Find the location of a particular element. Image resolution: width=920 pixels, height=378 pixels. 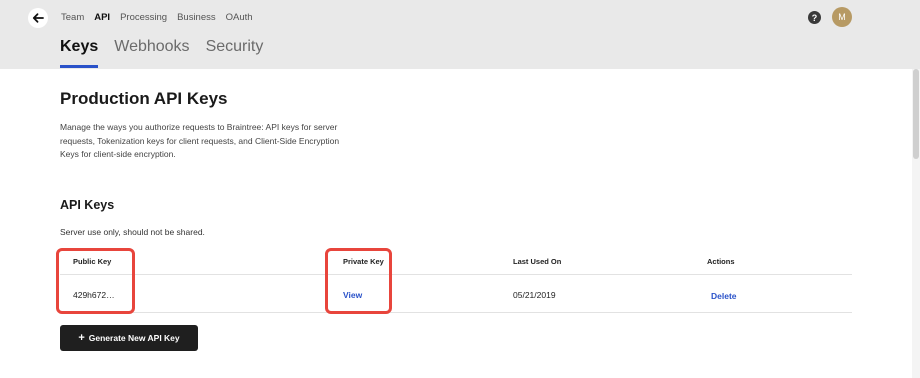

api-keys-subtitle: Server use only, should not be shared. is located at coordinates (132, 232).